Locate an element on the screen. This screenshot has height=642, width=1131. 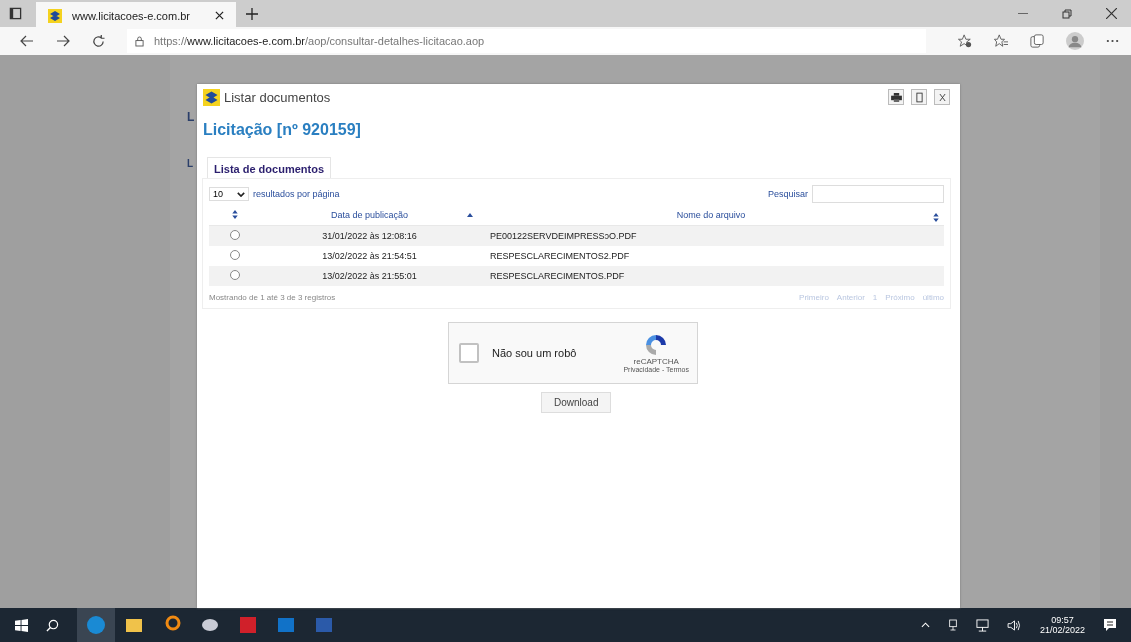
file-name-cell: RESPESCLARECIMENTOS.PDF is located at coordinates (557, 276).